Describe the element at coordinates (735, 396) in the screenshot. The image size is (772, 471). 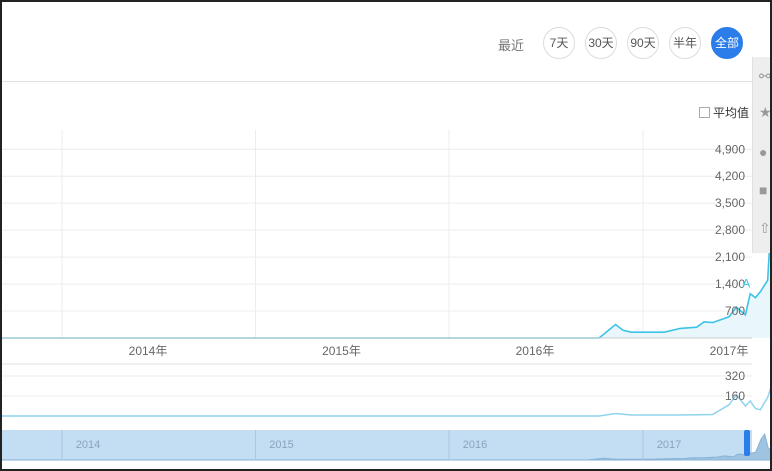
I see `secondary-y-tick-label: 160` at that location.